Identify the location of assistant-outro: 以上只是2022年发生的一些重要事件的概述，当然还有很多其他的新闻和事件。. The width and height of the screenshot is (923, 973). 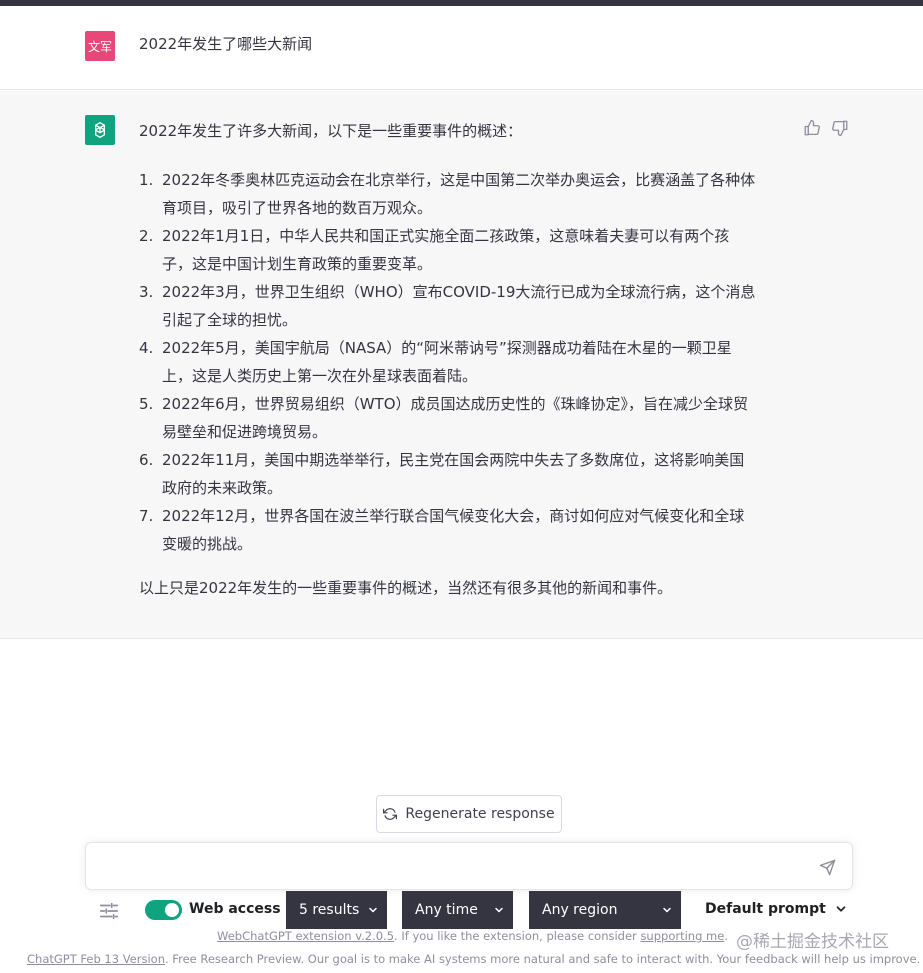
(406, 588).